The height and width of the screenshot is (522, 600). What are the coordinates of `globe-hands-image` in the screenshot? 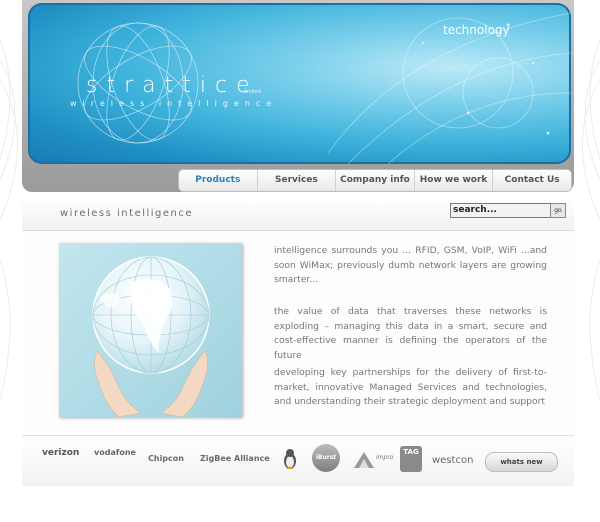 It's located at (150, 330).